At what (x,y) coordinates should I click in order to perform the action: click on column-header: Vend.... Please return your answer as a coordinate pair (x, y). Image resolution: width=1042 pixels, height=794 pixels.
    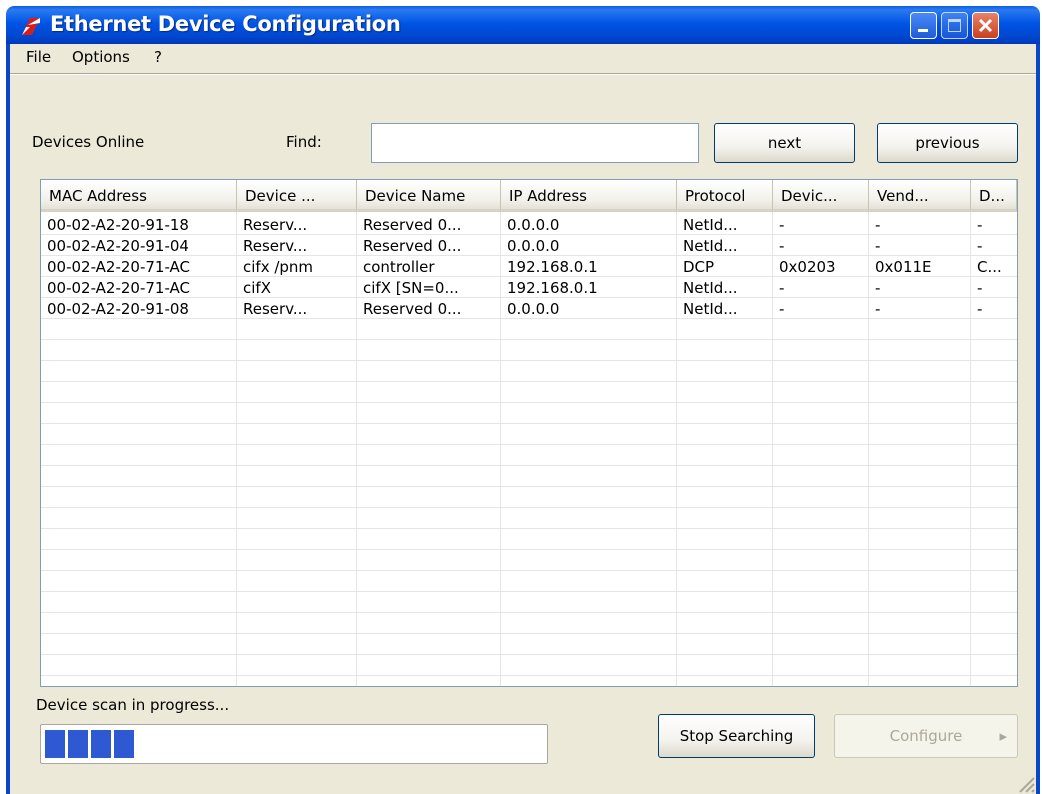
    Looking at the image, I should click on (920, 196).